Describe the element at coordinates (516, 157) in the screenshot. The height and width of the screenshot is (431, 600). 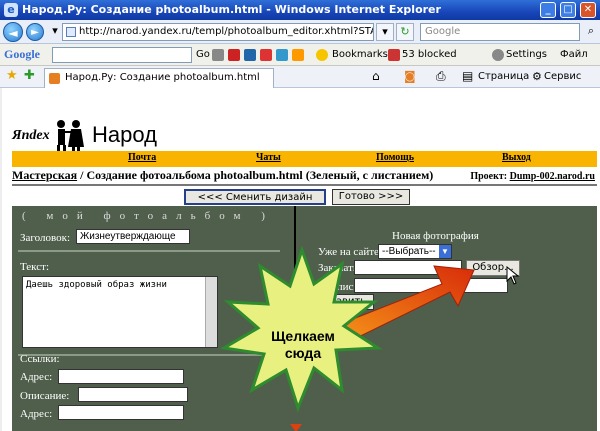
I see `nav-logout: Выход` at that location.